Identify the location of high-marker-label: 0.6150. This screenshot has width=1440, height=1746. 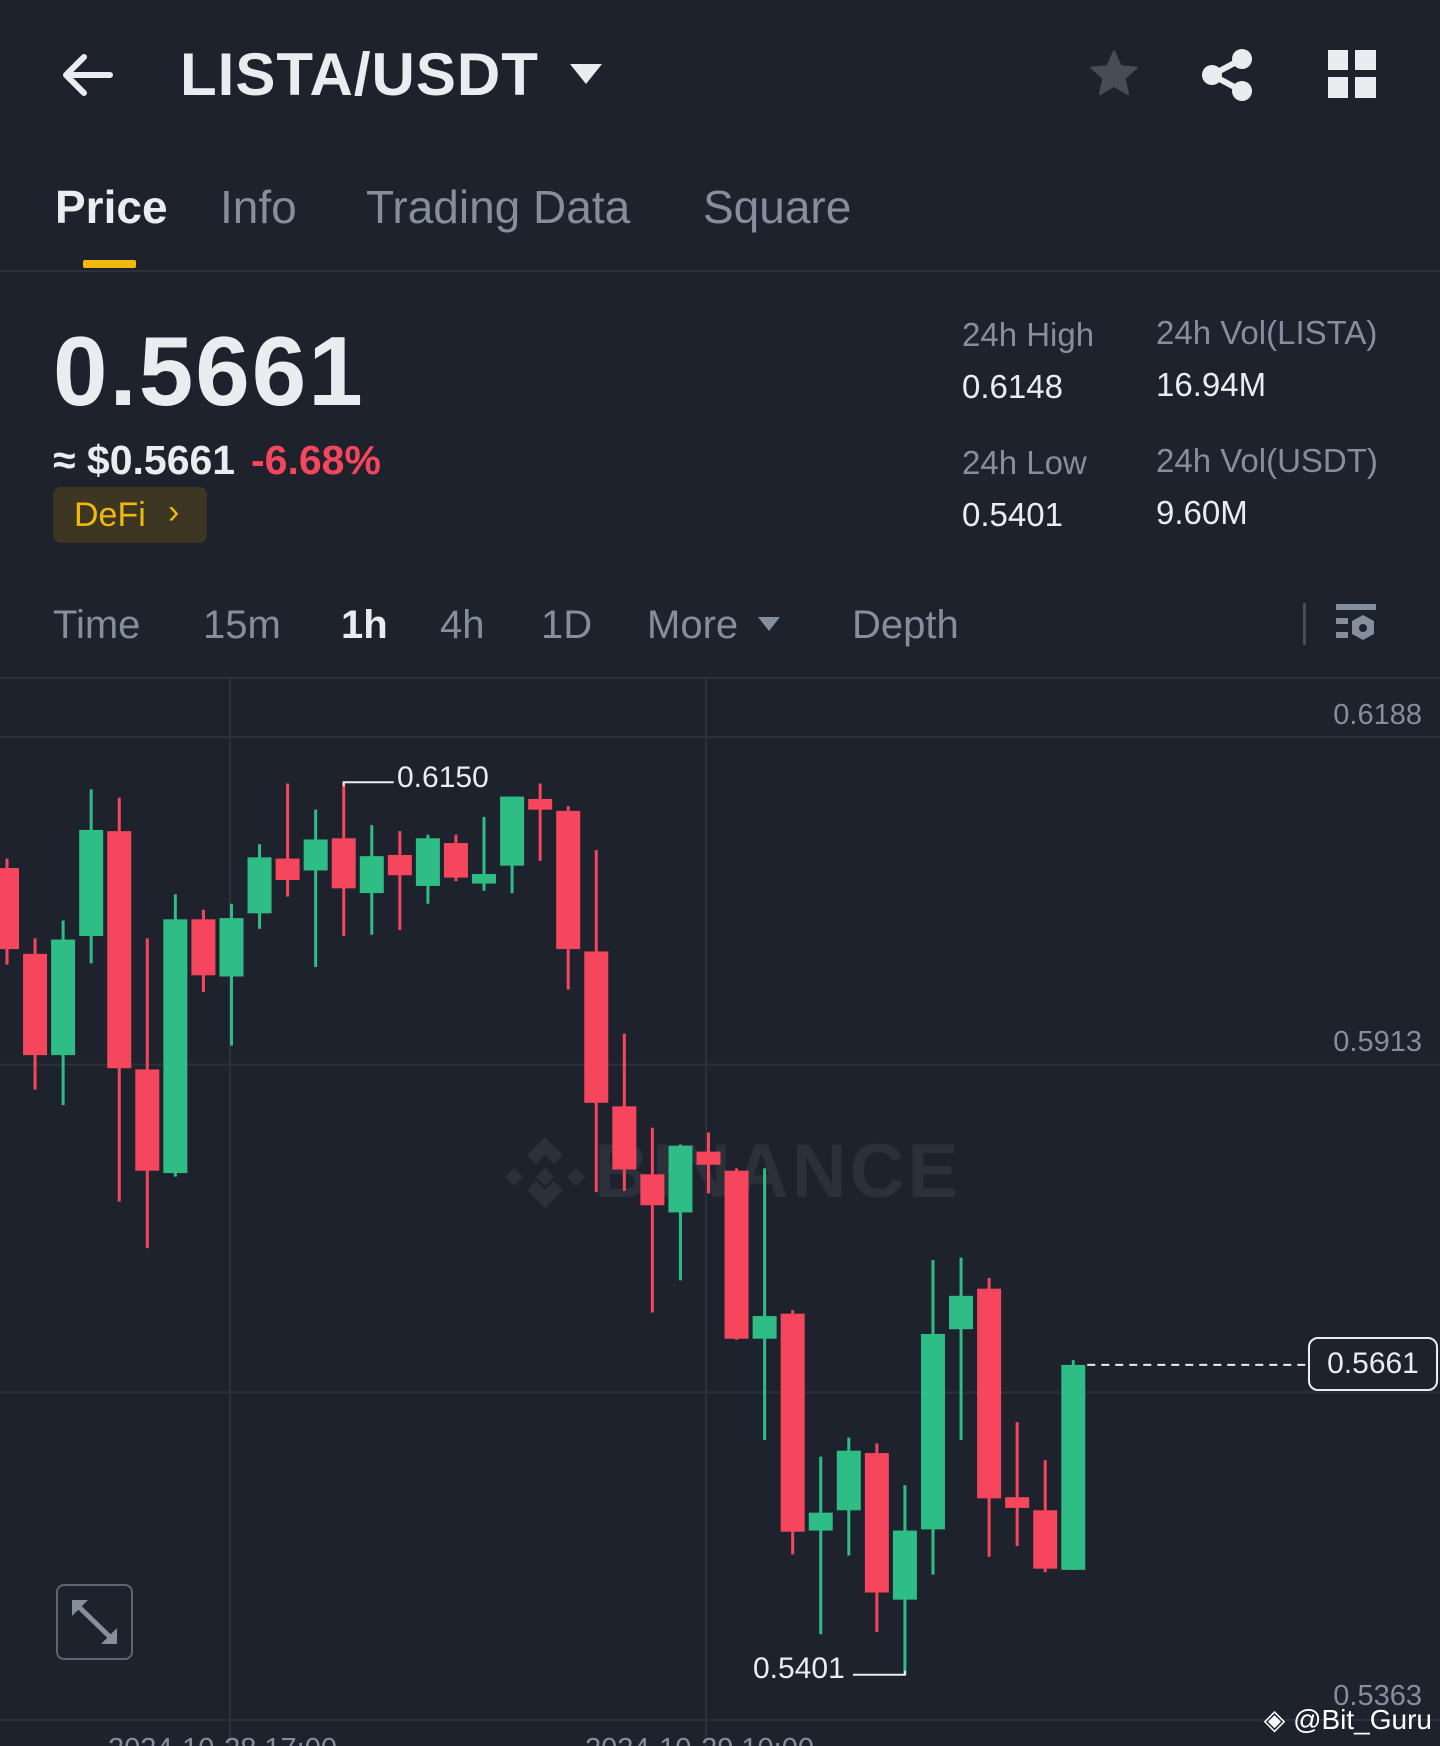
(443, 777).